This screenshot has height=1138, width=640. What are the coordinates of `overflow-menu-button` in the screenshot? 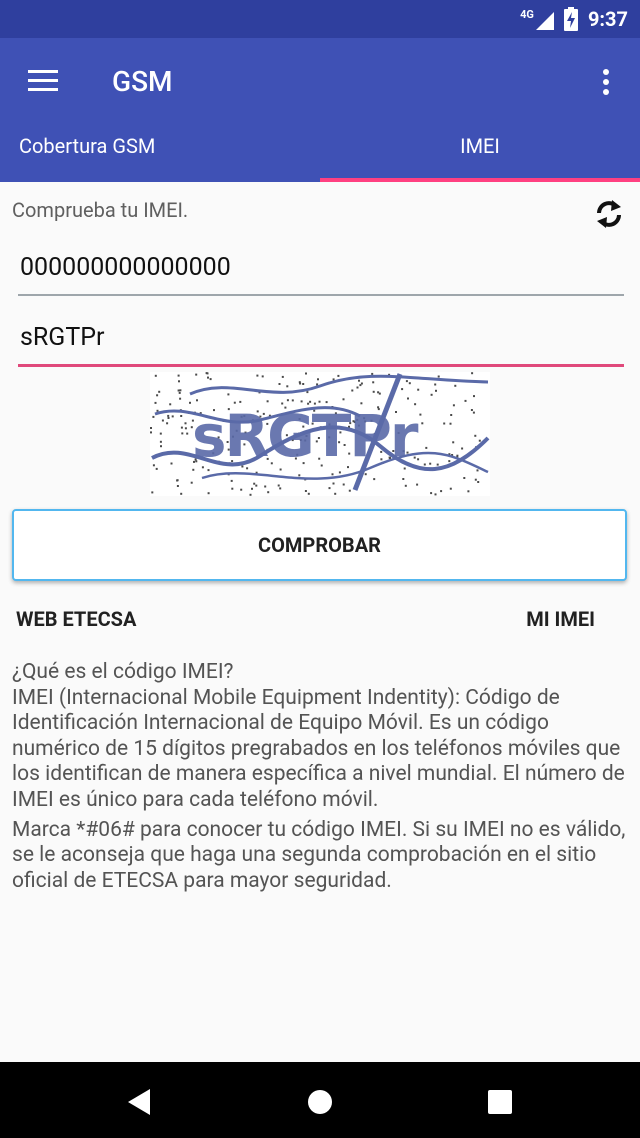 It's located at (606, 82).